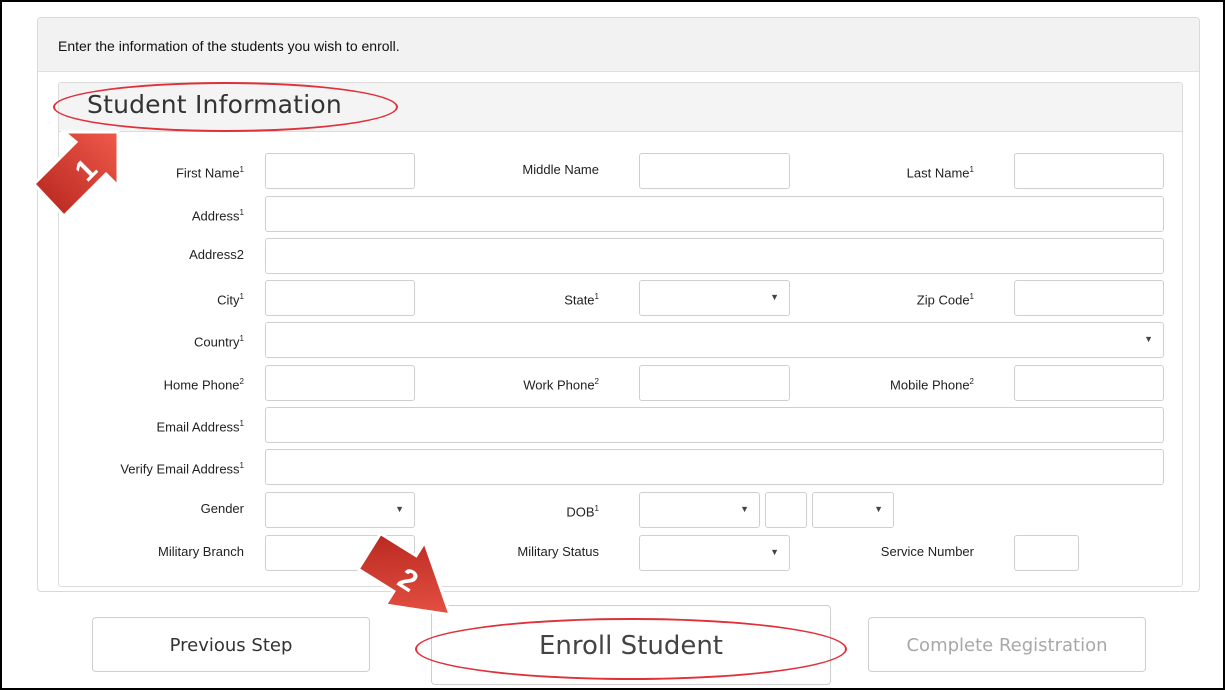  I want to click on gender-label: Gender, so click(222, 508).